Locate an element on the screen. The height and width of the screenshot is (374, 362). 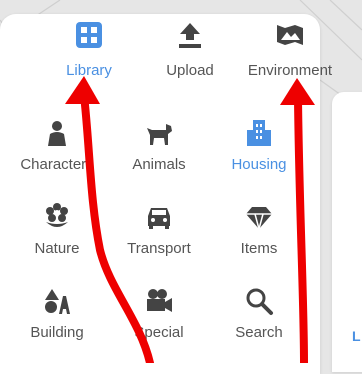
category-transport-label: Transport is located at coordinates (159, 248).